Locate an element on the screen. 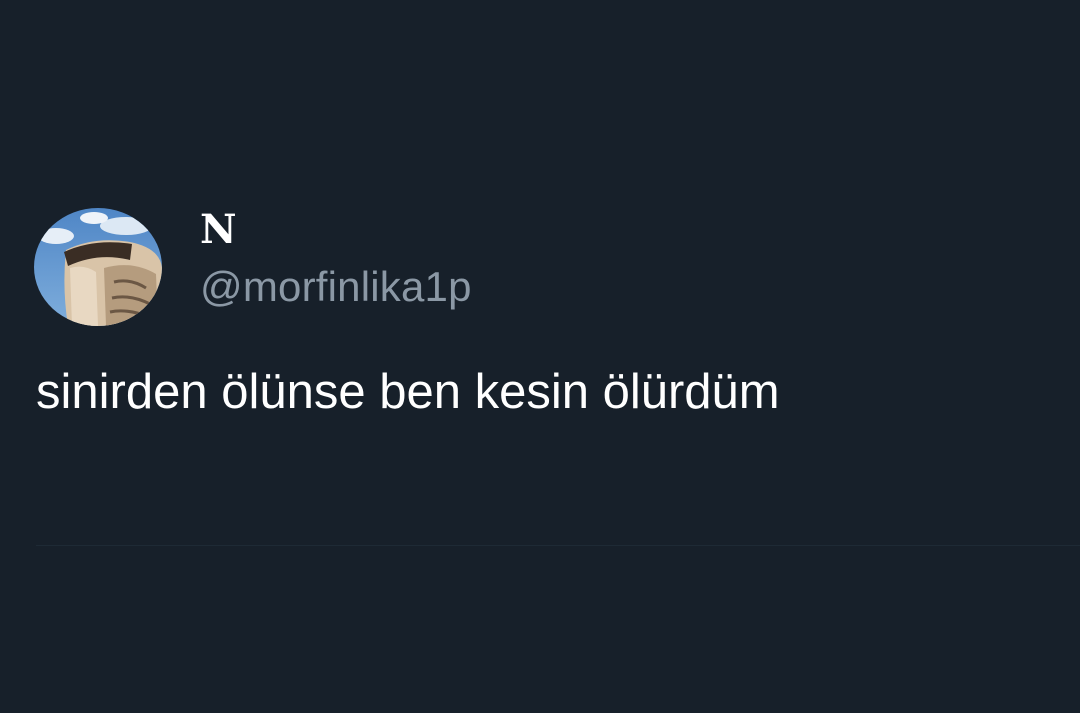 The width and height of the screenshot is (1080, 713). avatar is located at coordinates (98, 267).